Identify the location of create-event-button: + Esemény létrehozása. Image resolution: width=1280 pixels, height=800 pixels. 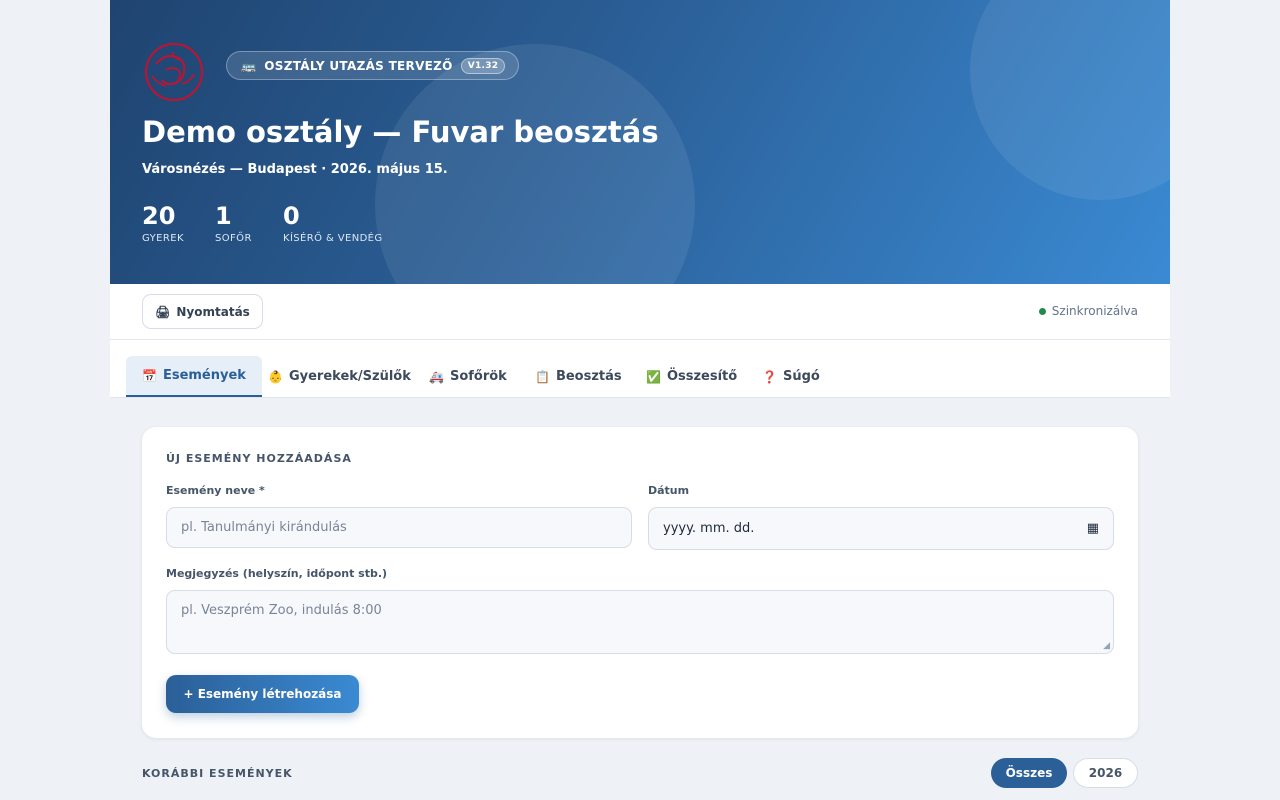
(262, 694).